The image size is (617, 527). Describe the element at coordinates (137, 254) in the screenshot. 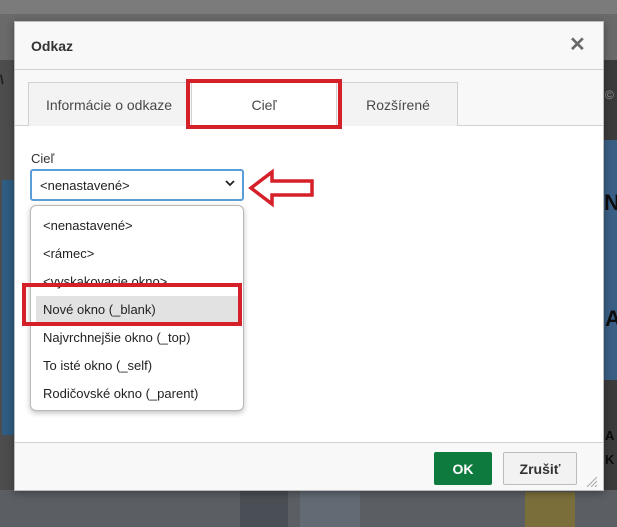

I see `dropdown-option: <rámec>` at that location.